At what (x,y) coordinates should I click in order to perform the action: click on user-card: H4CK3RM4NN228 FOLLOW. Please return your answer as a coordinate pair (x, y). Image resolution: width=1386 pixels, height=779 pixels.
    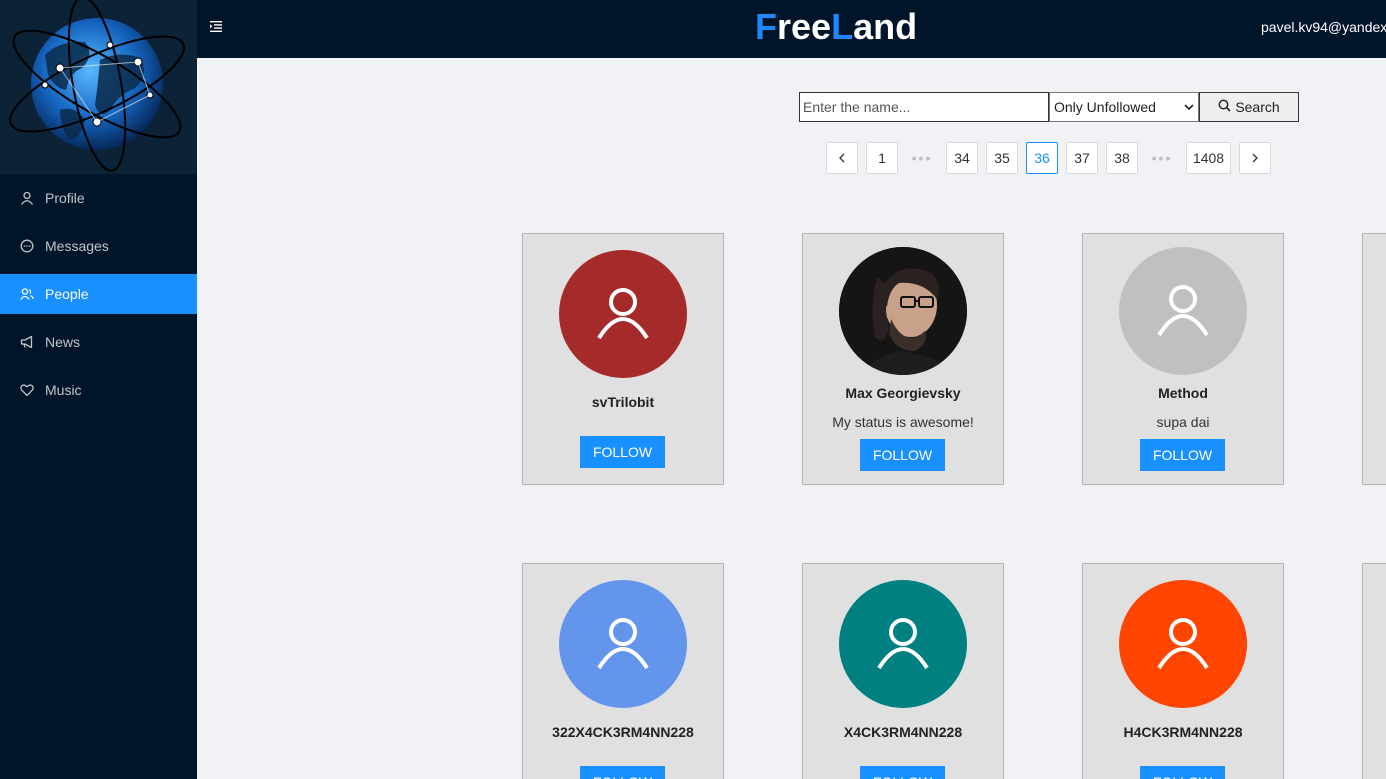
    Looking at the image, I should click on (1183, 671).